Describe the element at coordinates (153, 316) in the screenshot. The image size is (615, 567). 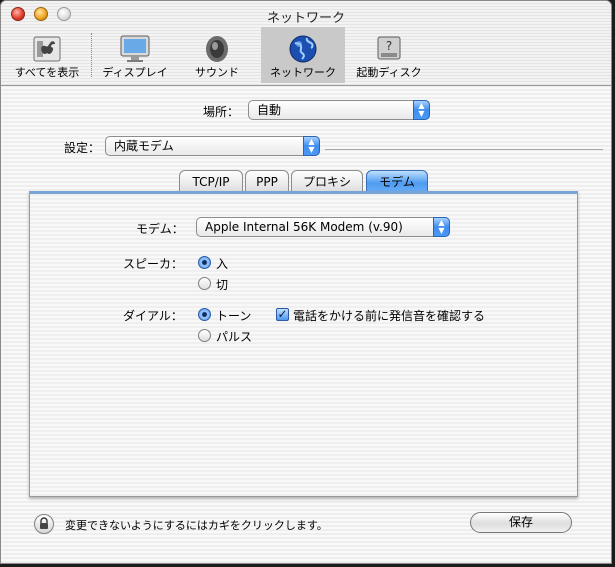
I see `dial-label: ダイアル：` at that location.